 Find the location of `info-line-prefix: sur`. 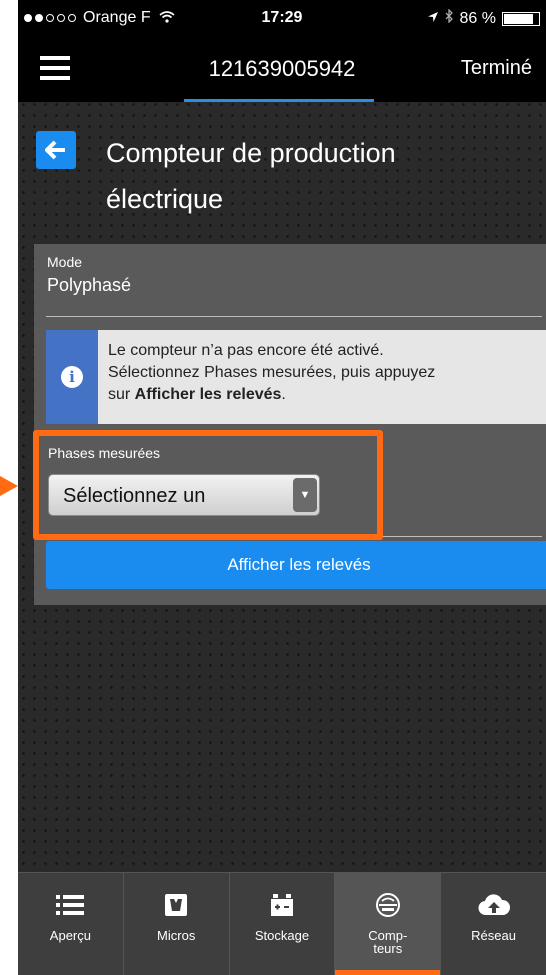

info-line-prefix: sur is located at coordinates (121, 394).